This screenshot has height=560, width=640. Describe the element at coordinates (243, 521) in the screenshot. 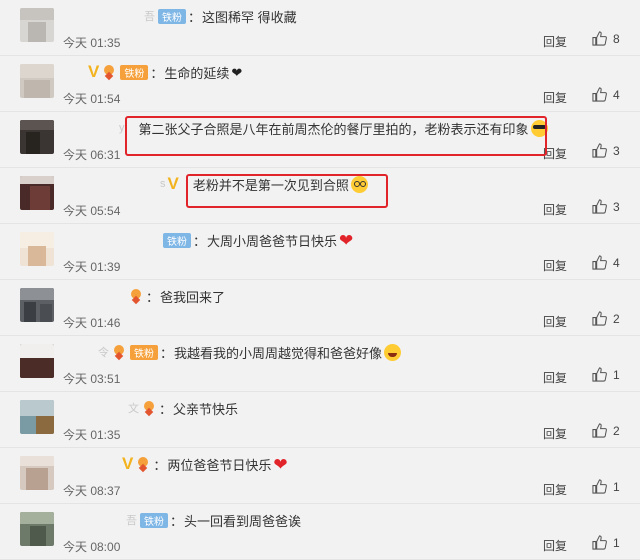

I see `comment-text: 头一回看到周爸爸诶` at that location.